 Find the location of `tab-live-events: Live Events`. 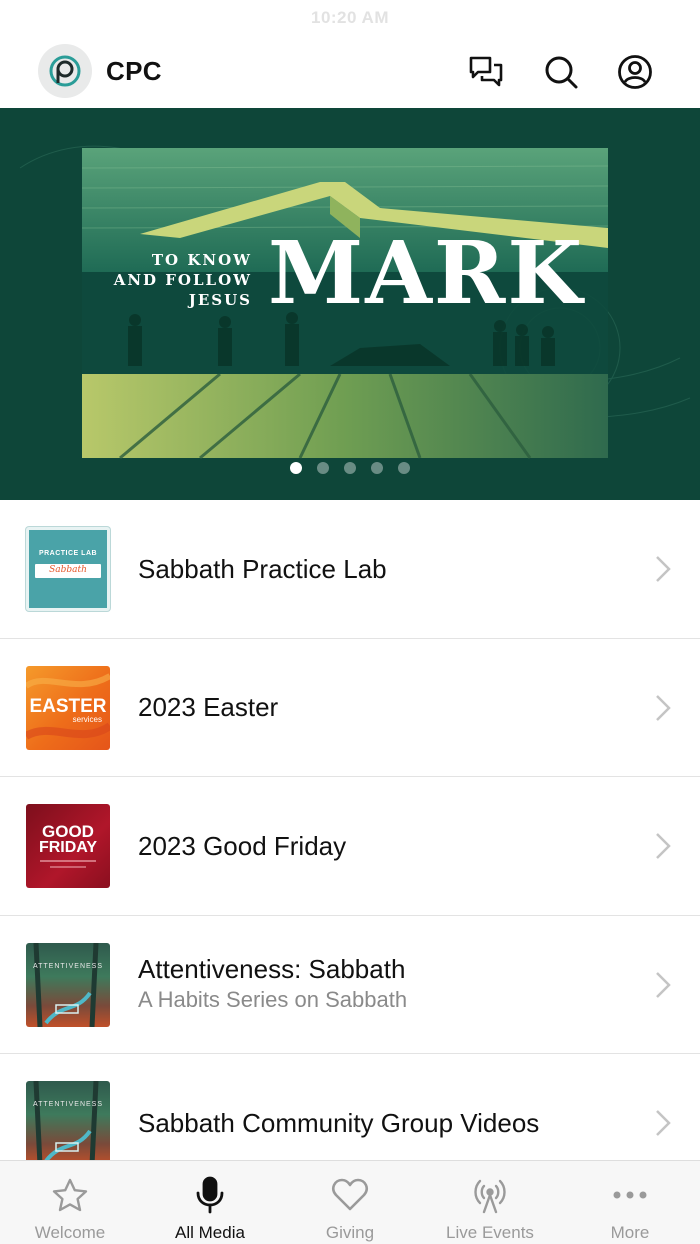

tab-live-events: Live Events is located at coordinates (490, 1202).